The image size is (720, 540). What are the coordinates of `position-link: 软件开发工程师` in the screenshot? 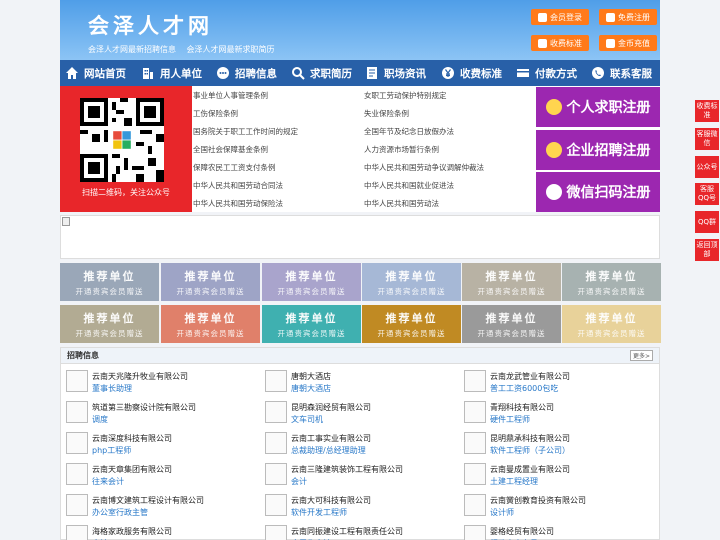 It's located at (319, 512).